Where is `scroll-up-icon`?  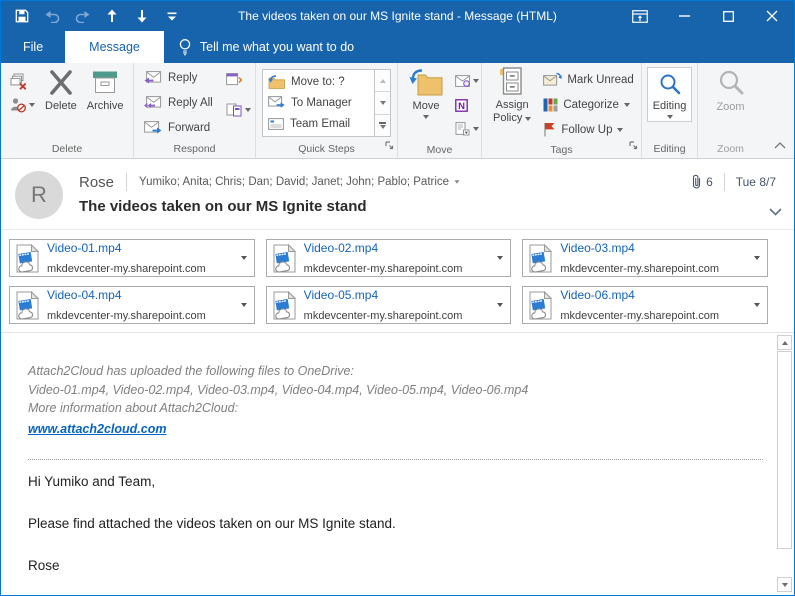
scroll-up-icon is located at coordinates (382, 80).